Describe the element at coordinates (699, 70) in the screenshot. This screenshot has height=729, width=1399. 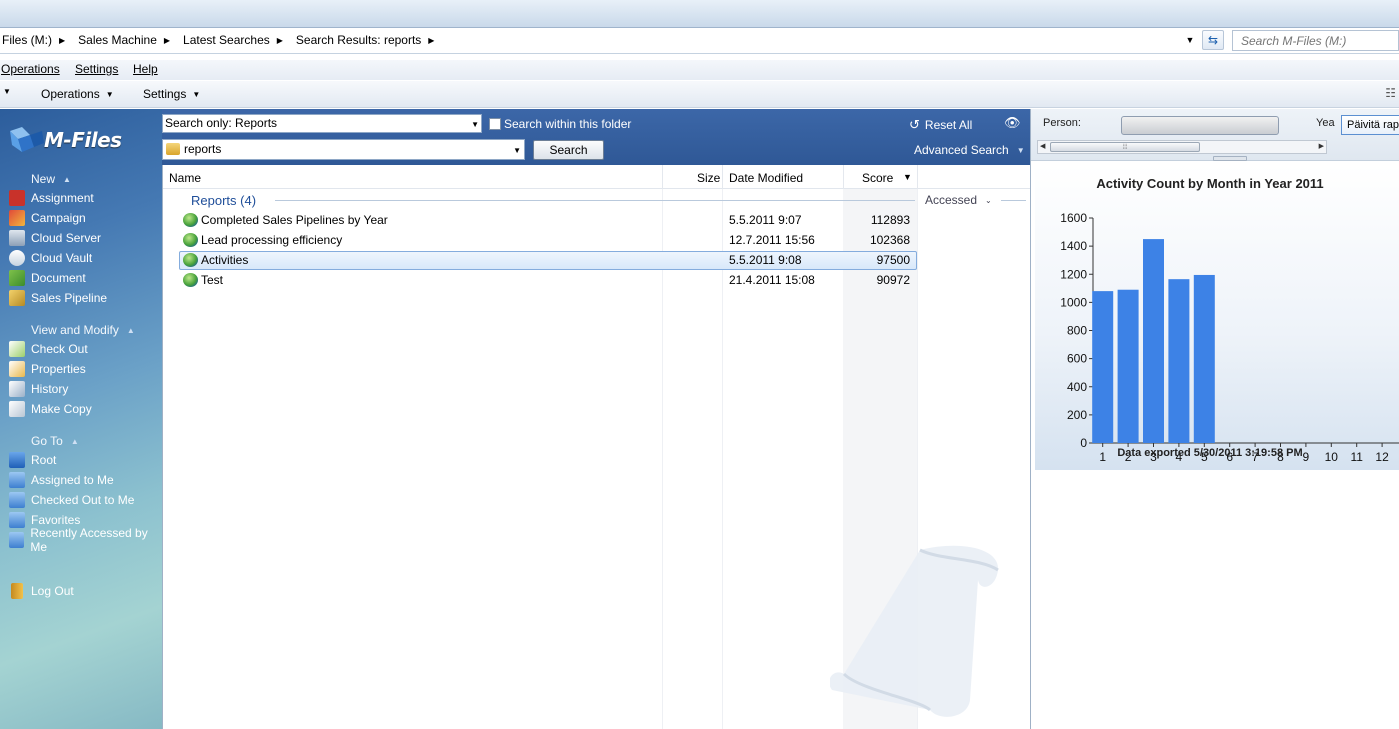
I see `menu-bar: Operations Settings Help` at that location.